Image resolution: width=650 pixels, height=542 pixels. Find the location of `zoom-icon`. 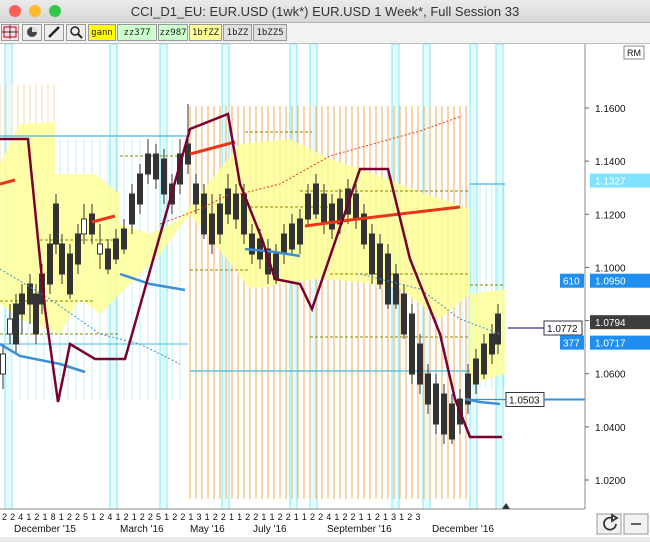

zoom-icon is located at coordinates (76, 32).